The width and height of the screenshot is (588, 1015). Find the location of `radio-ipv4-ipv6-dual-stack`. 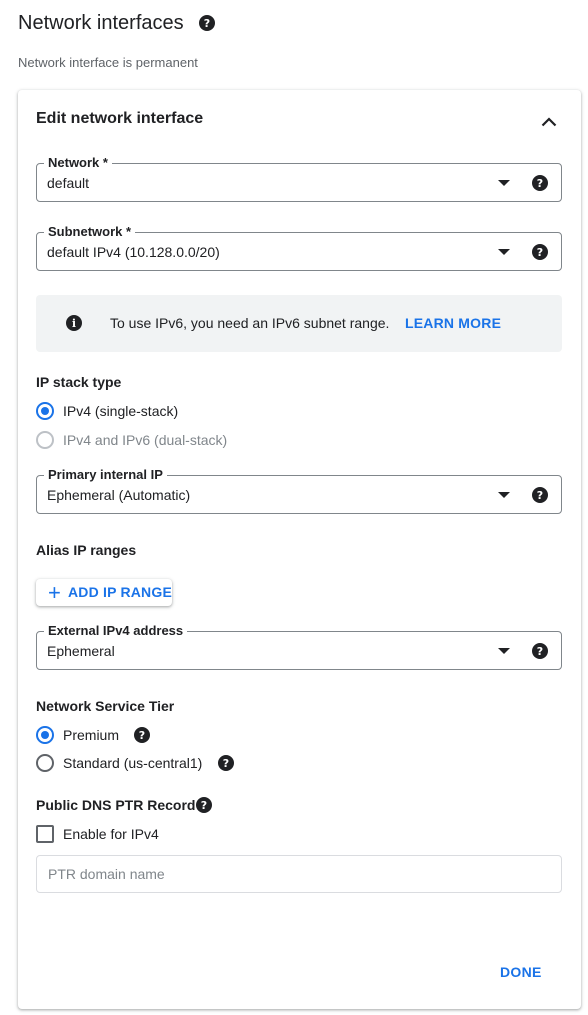

radio-ipv4-ipv6-dual-stack is located at coordinates (45, 440).